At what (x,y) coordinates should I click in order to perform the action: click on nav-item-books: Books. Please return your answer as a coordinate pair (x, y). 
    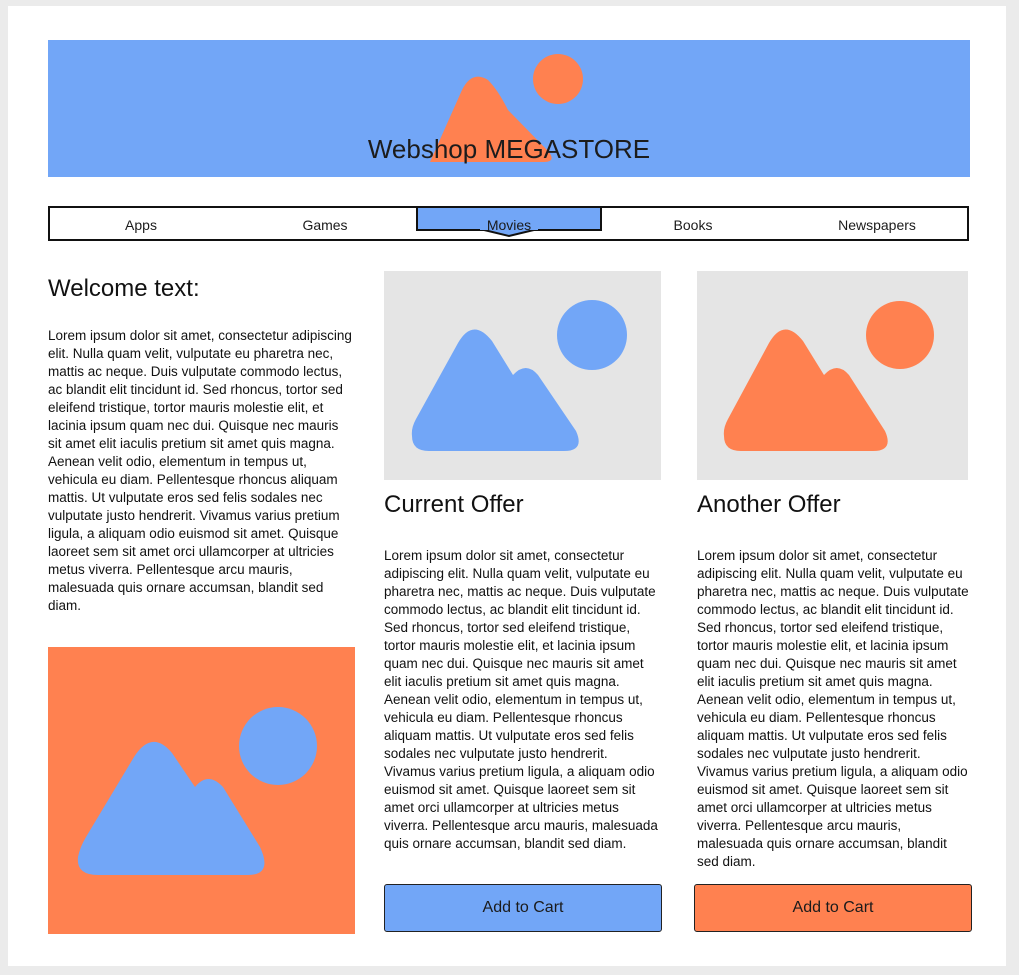
    Looking at the image, I should click on (693, 223).